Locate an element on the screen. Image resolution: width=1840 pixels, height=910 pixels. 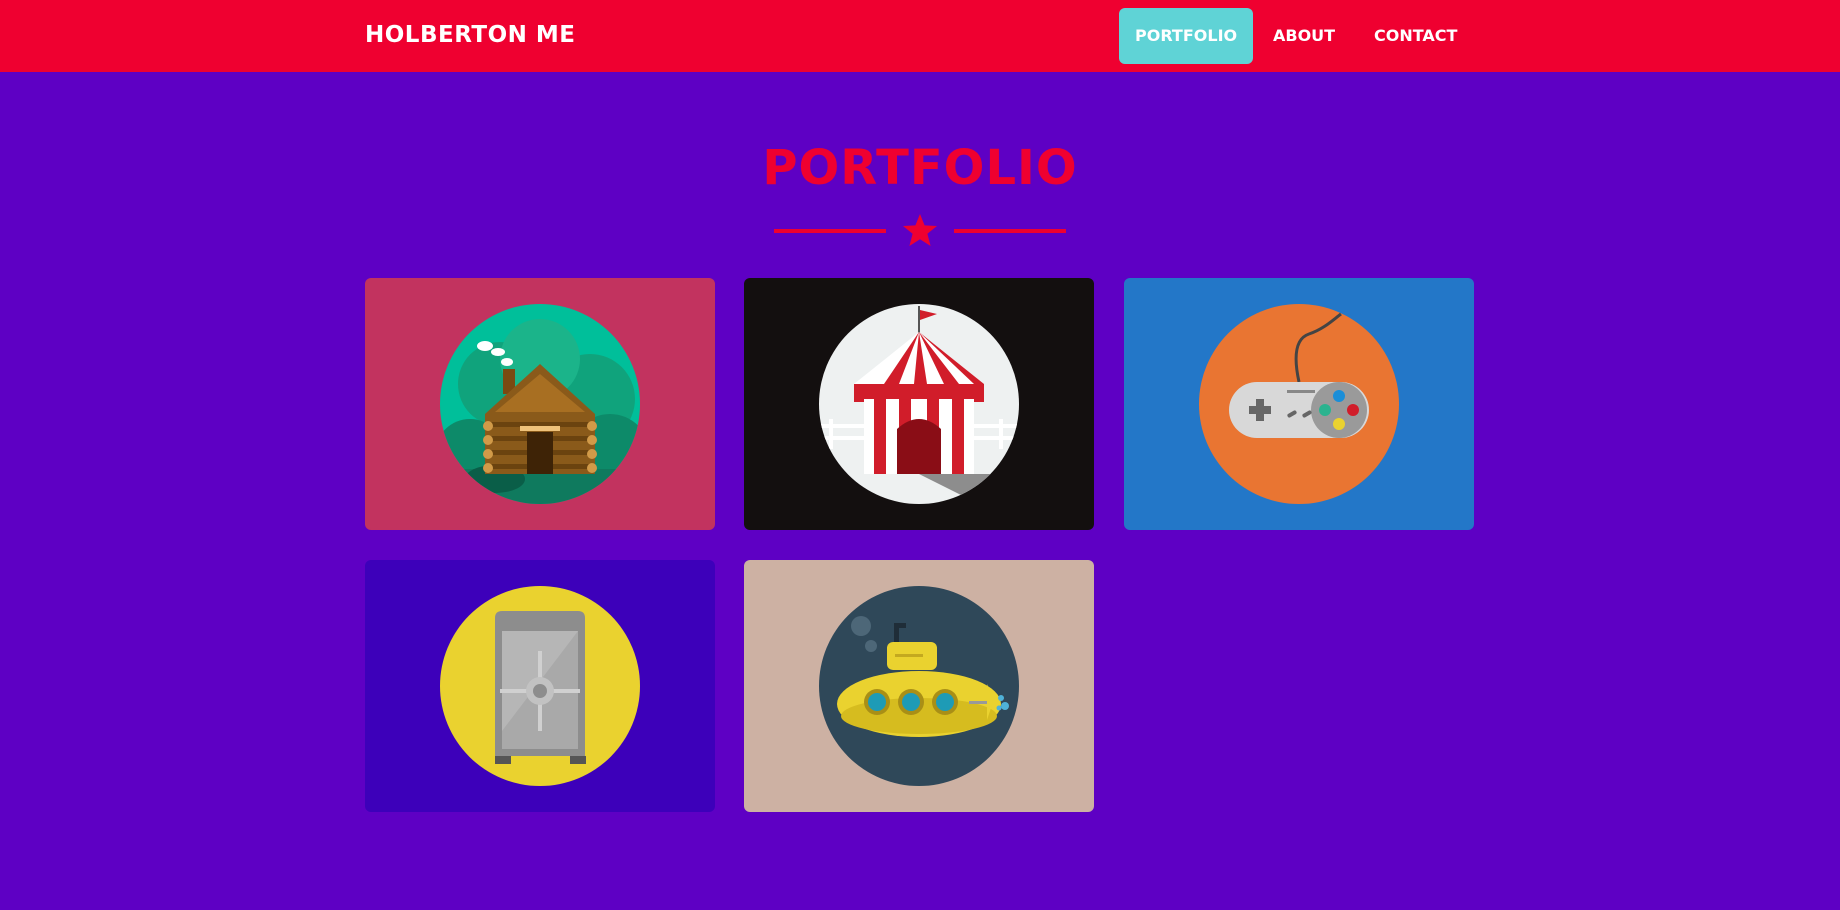
game-controller-icon is located at coordinates (1299, 404).